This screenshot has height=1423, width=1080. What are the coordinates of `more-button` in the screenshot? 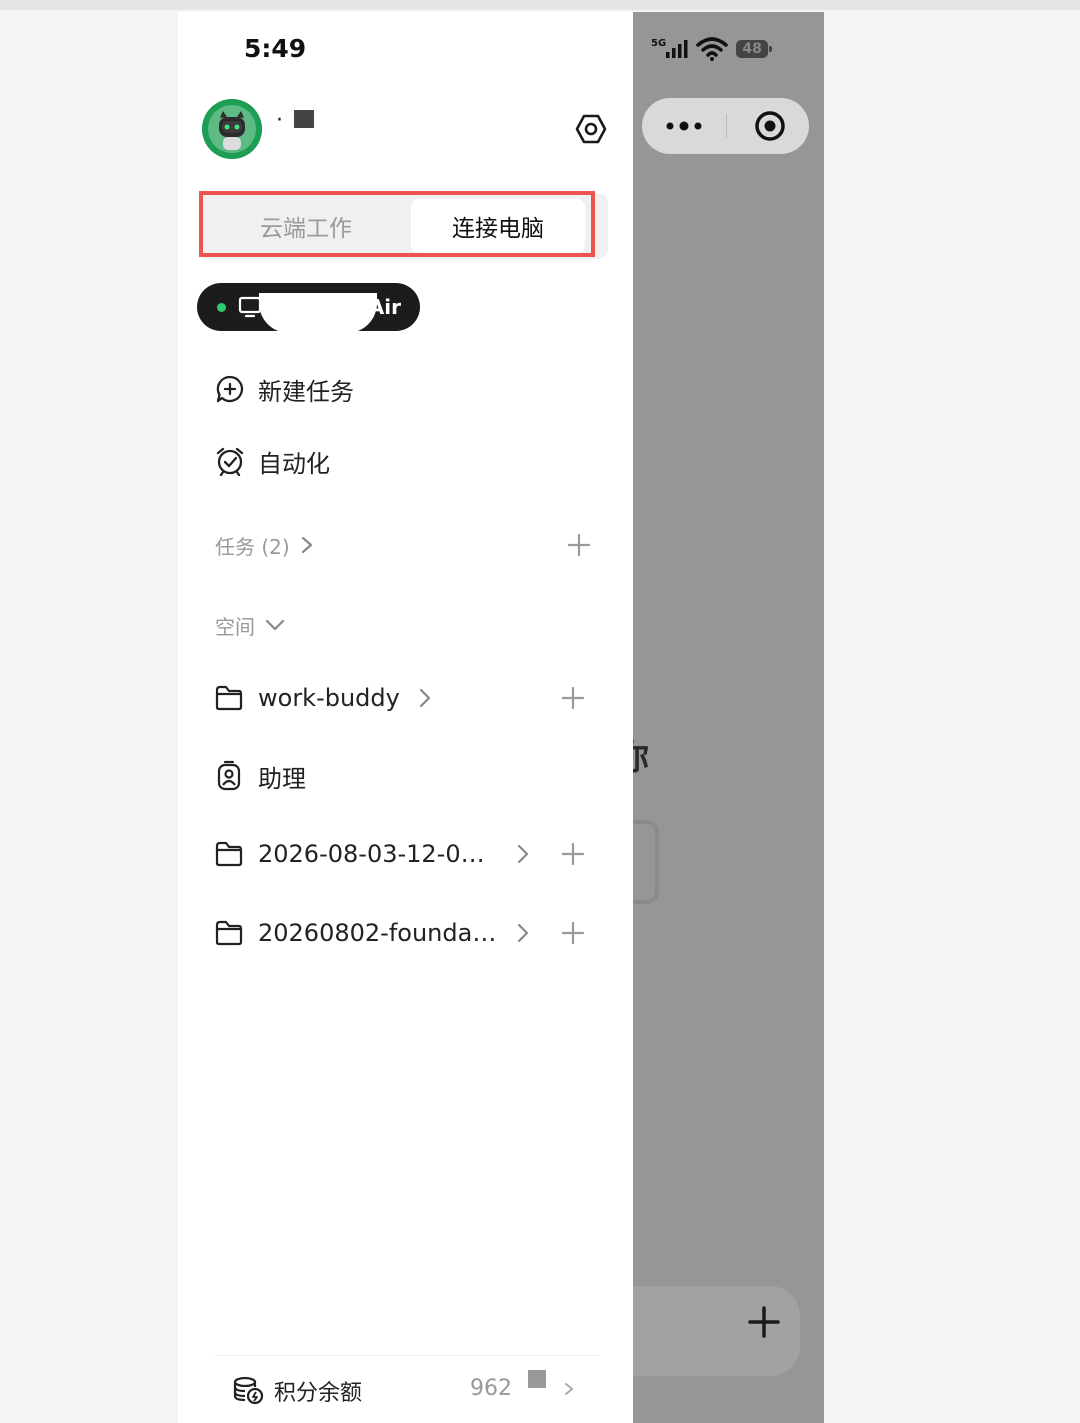 It's located at (684, 126).